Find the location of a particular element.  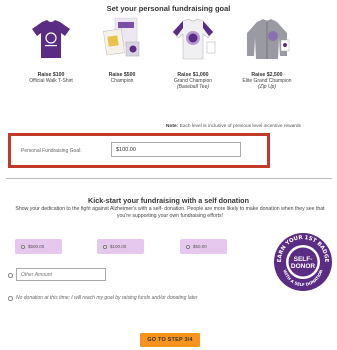

section-divider is located at coordinates (169, 178).